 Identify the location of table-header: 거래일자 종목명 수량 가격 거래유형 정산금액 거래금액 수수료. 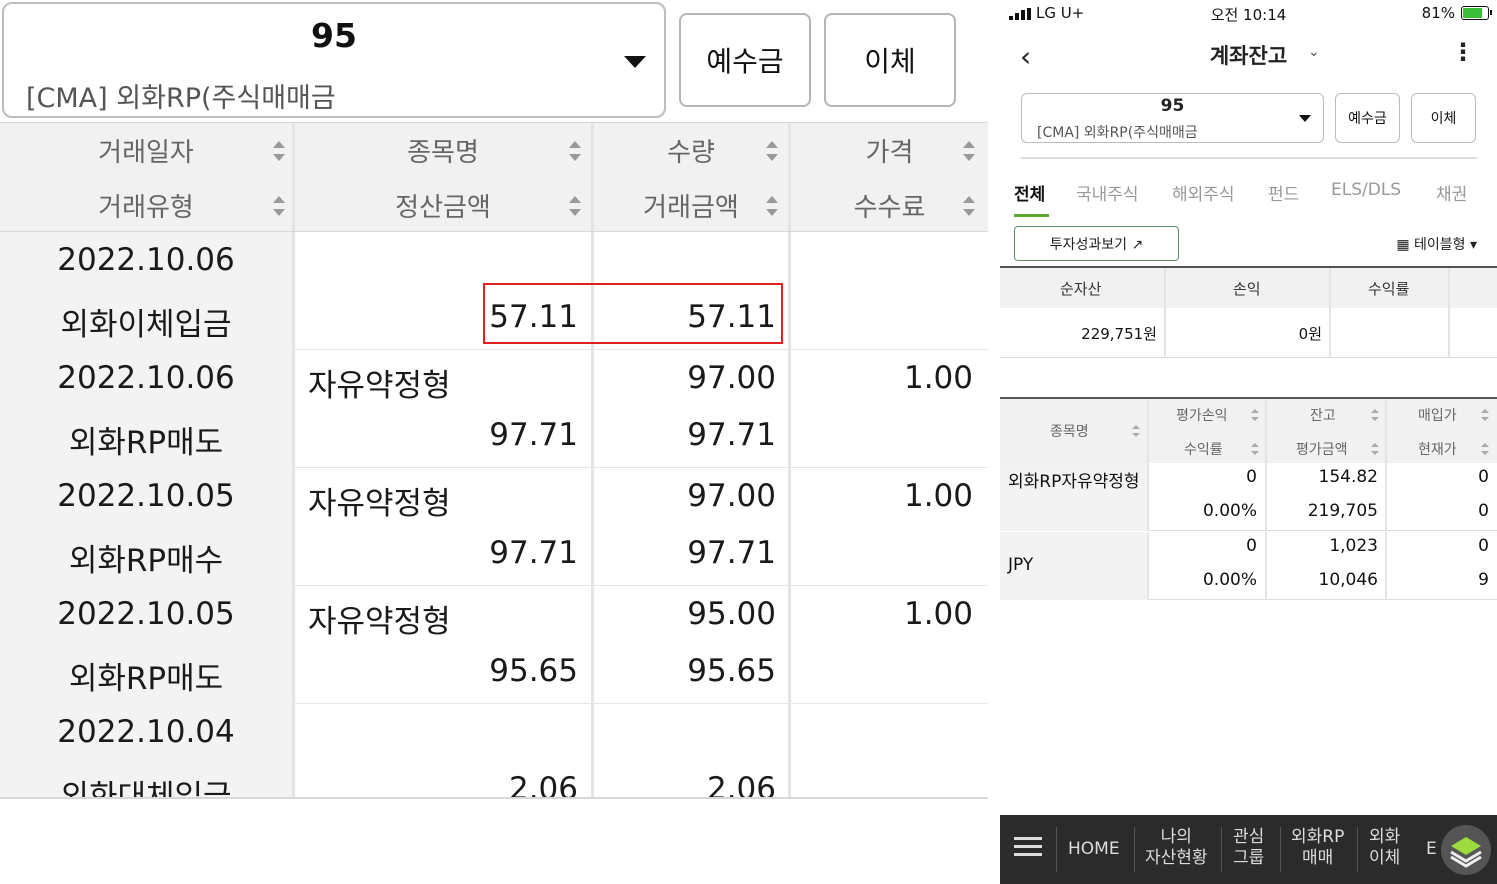
(494, 177).